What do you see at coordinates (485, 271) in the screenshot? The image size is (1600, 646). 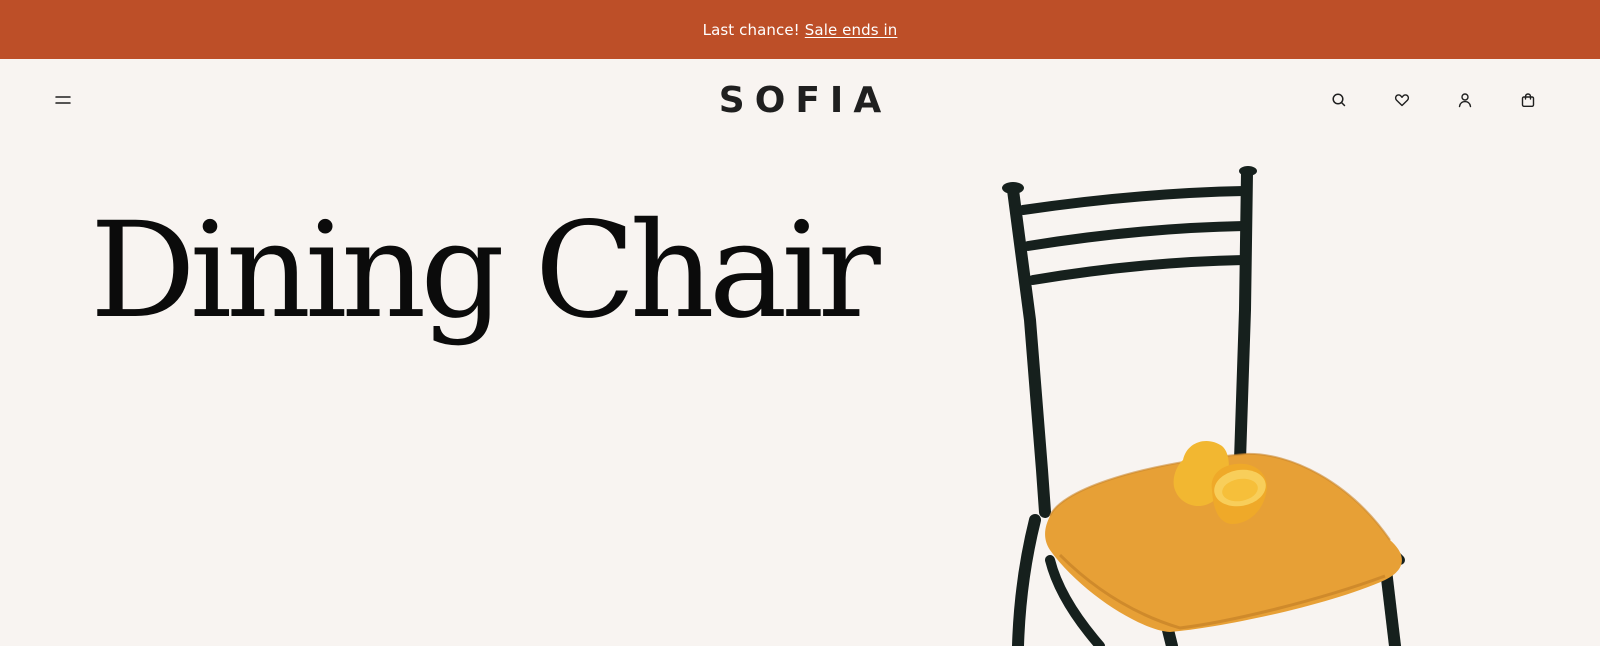 I see `hero-title: Dining Chair` at bounding box center [485, 271].